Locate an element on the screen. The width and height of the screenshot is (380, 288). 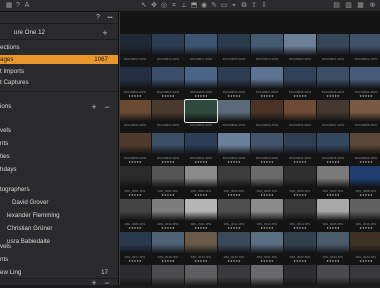
photographer-item: Christian Grüner is located at coordinates (29, 229).